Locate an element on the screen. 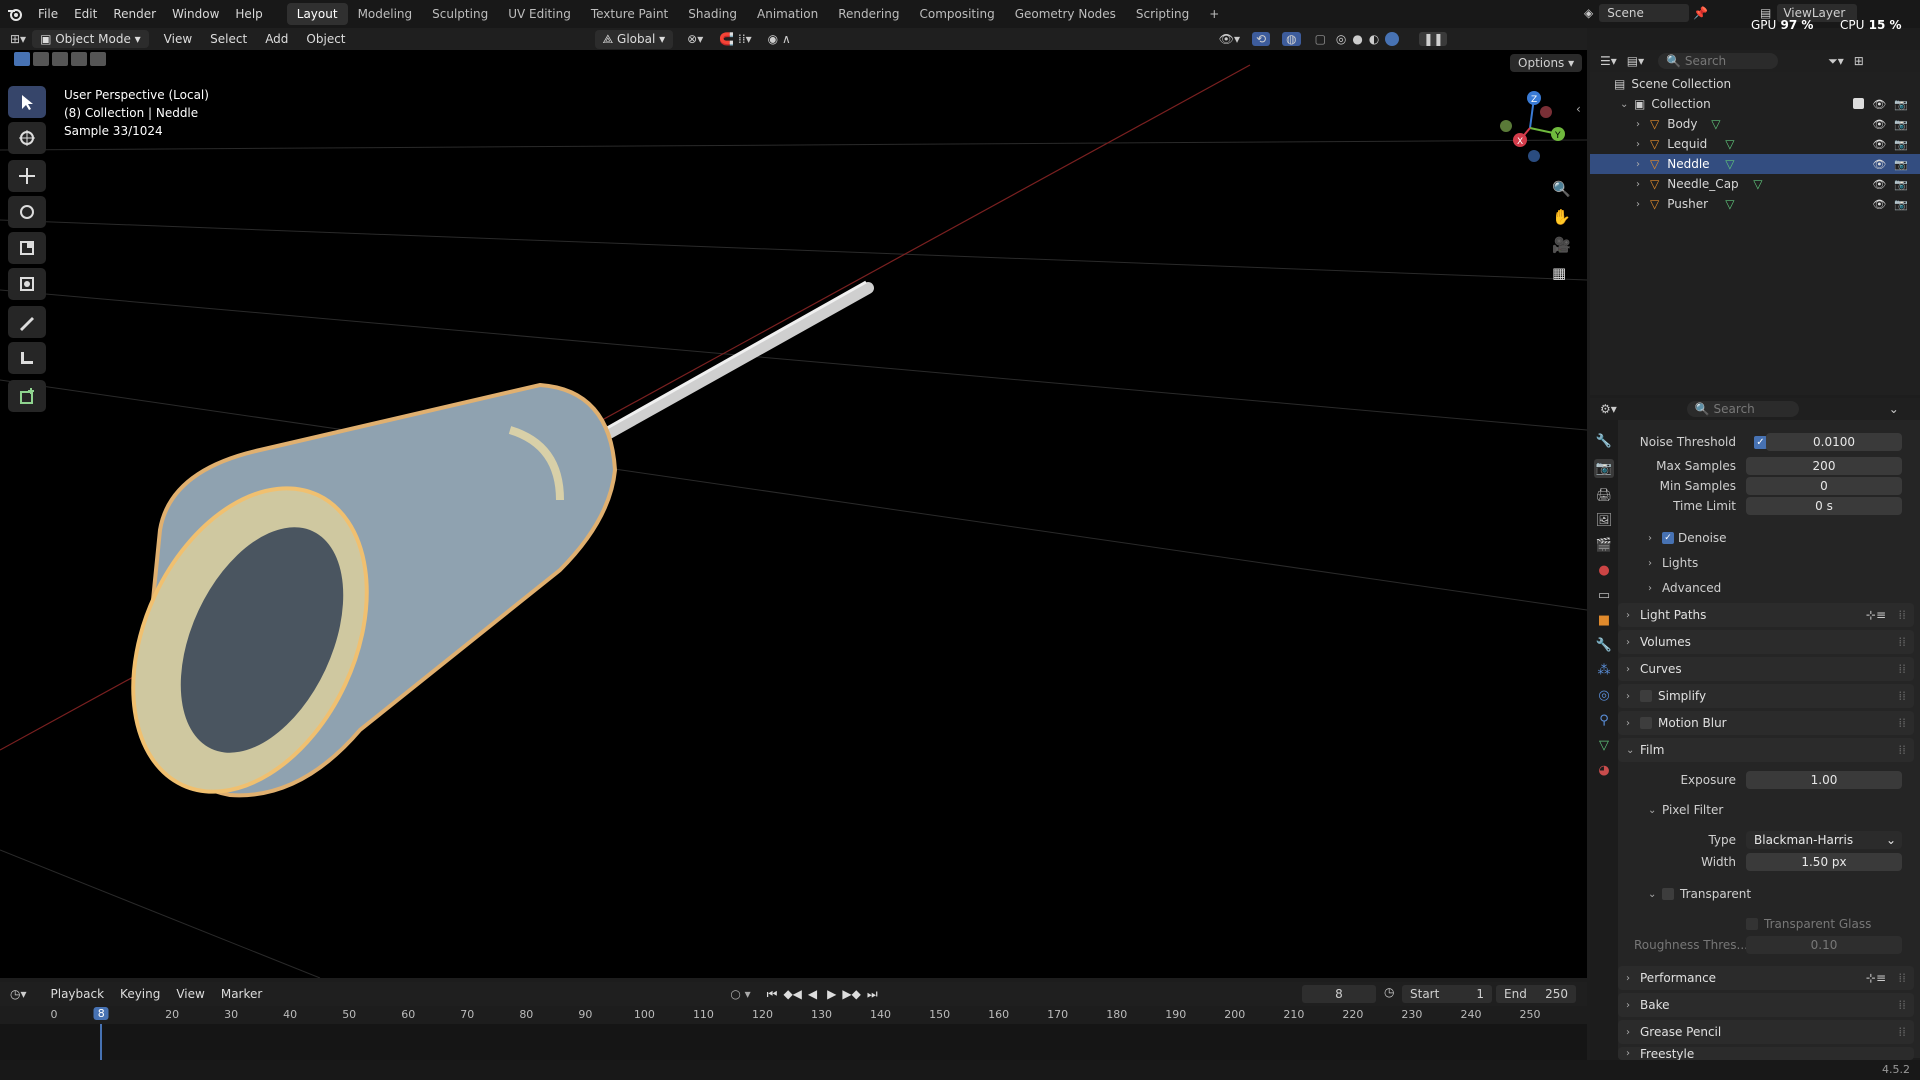 The image size is (1920, 1080). pin-icon: 📌 is located at coordinates (1700, 13).